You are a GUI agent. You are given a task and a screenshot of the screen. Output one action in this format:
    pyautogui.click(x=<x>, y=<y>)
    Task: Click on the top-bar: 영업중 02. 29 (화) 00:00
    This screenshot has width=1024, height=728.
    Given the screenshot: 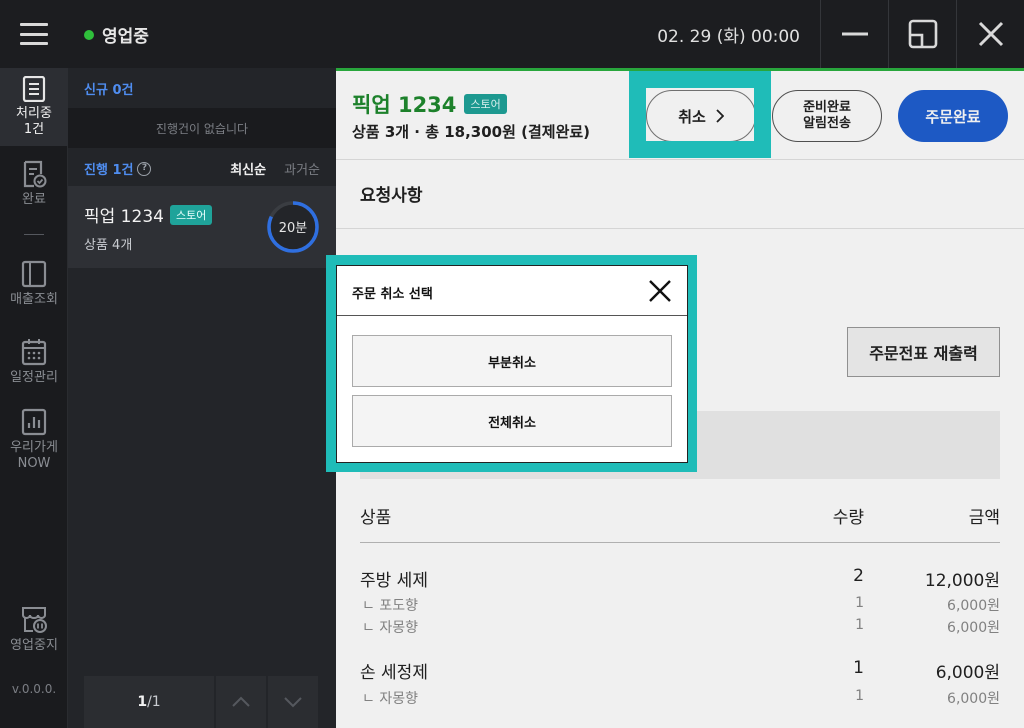 What is the action you would take?
    pyautogui.click(x=512, y=34)
    